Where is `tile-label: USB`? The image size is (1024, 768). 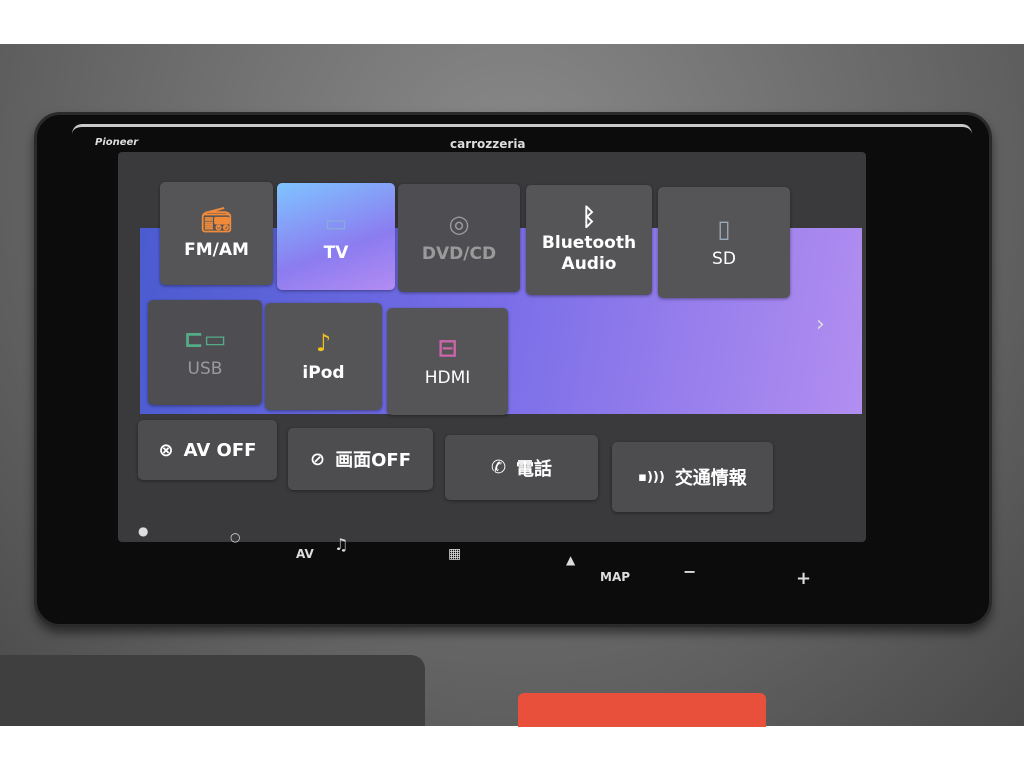
tile-label: USB is located at coordinates (205, 368).